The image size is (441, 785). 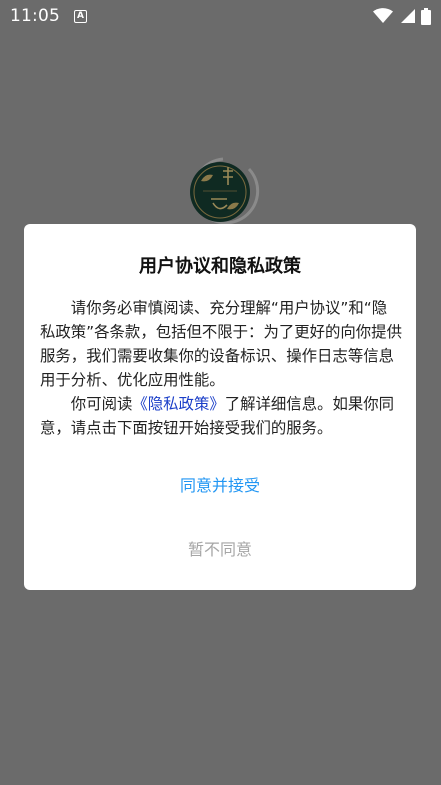 I want to click on status-time: 11:05, so click(x=35, y=16).